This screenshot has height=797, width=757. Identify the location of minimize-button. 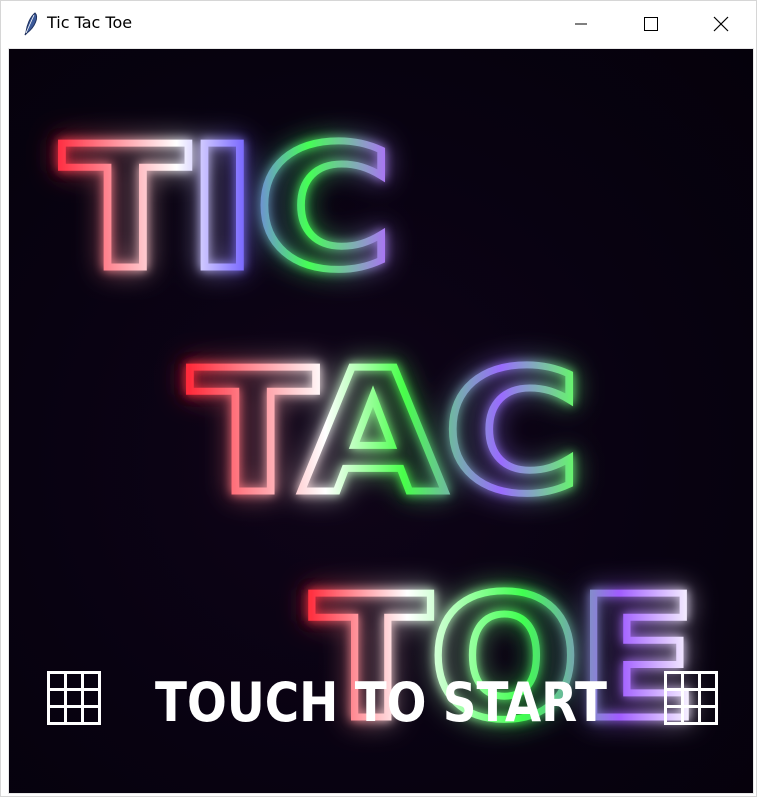
(581, 24).